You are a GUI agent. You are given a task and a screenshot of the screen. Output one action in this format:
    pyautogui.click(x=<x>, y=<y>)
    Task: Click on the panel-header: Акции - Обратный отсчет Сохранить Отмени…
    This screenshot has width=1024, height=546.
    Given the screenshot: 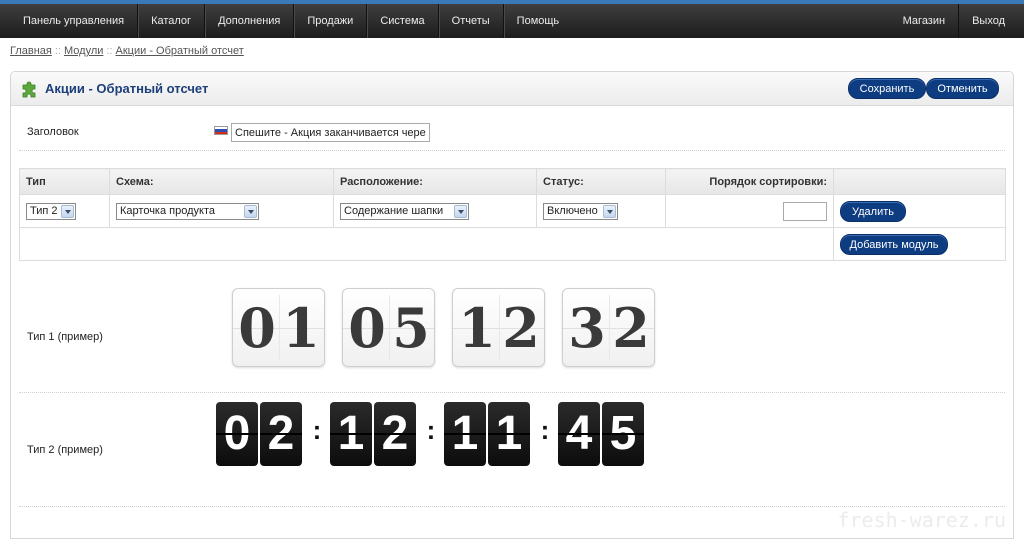 What is the action you would take?
    pyautogui.click(x=512, y=89)
    